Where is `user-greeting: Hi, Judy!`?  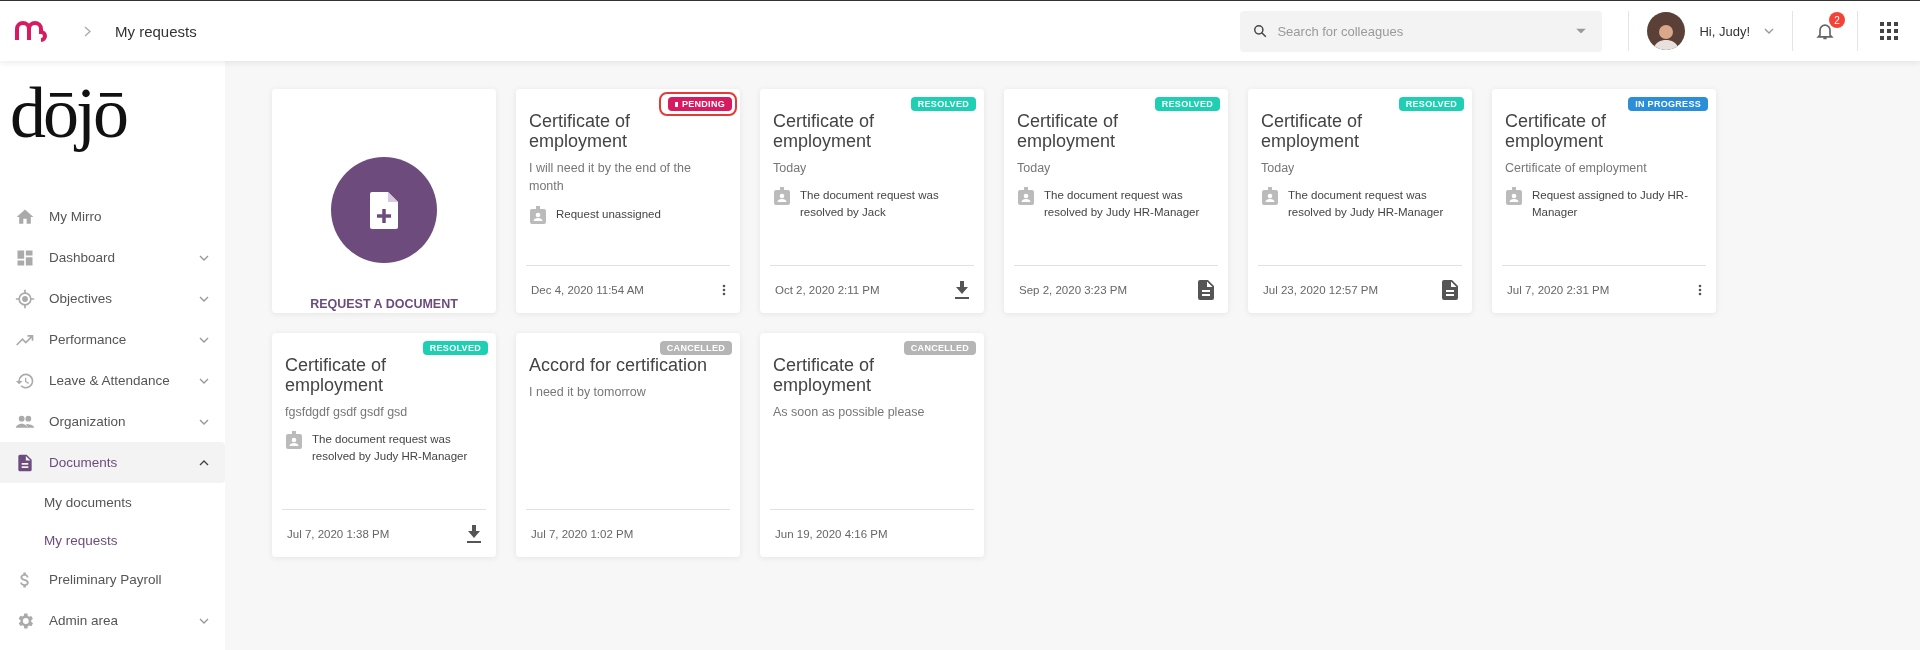 user-greeting: Hi, Judy! is located at coordinates (1724, 31).